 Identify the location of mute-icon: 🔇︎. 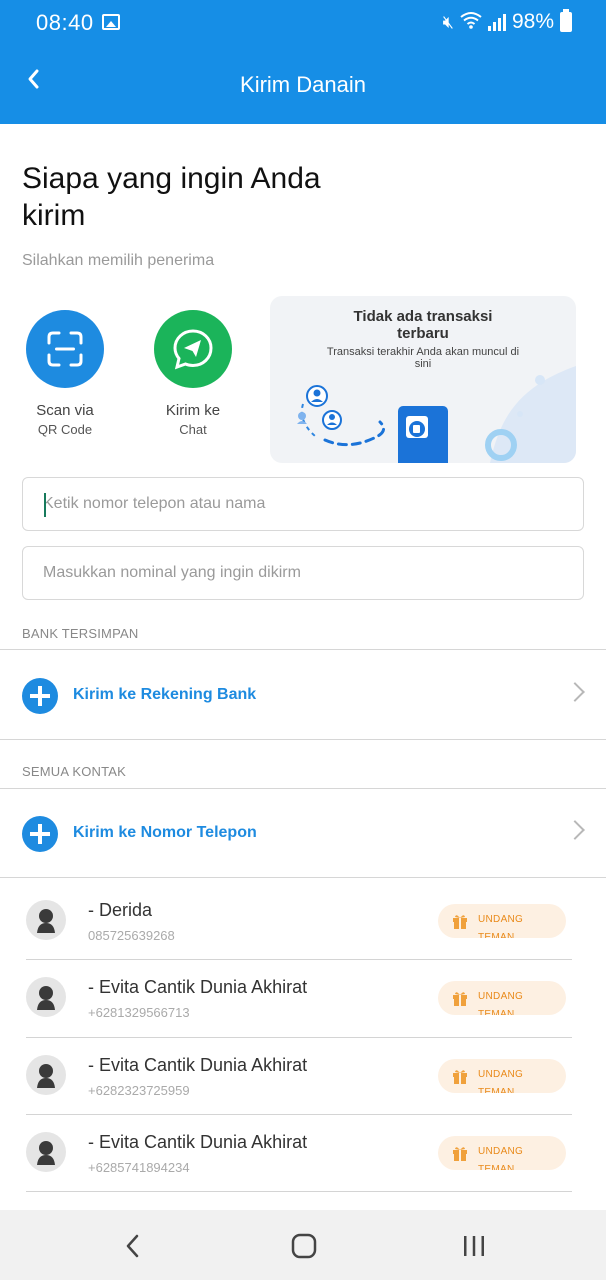
(448, 21).